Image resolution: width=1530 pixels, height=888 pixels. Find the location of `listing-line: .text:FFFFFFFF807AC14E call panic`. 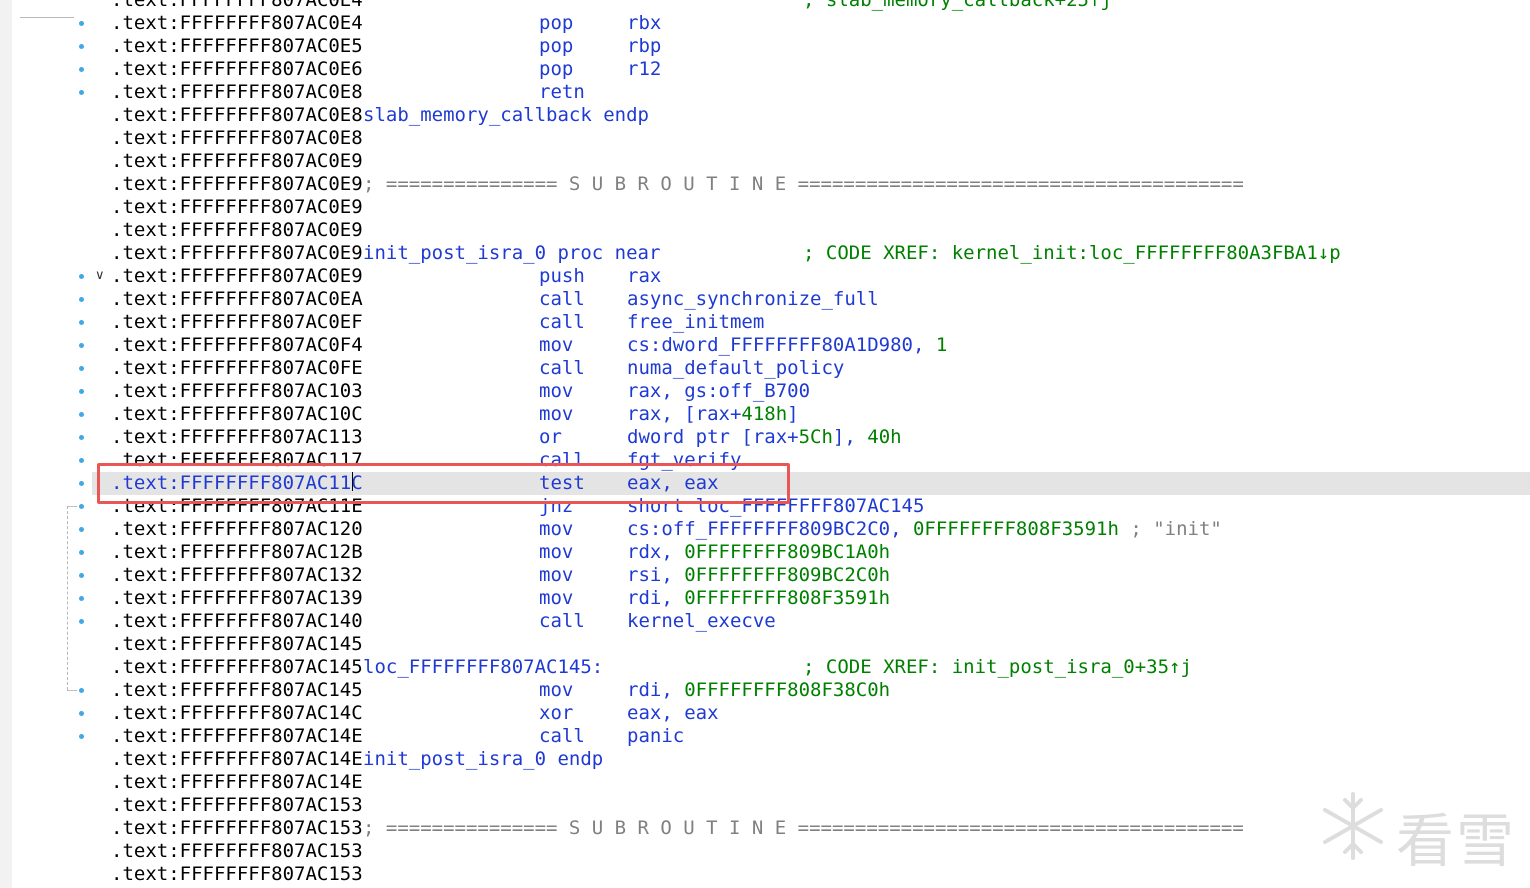

listing-line: .text:FFFFFFFF807AC14E call panic is located at coordinates (811, 736).